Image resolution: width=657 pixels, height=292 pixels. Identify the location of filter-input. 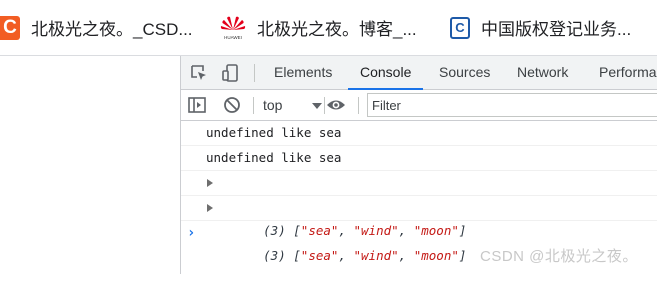
(512, 105).